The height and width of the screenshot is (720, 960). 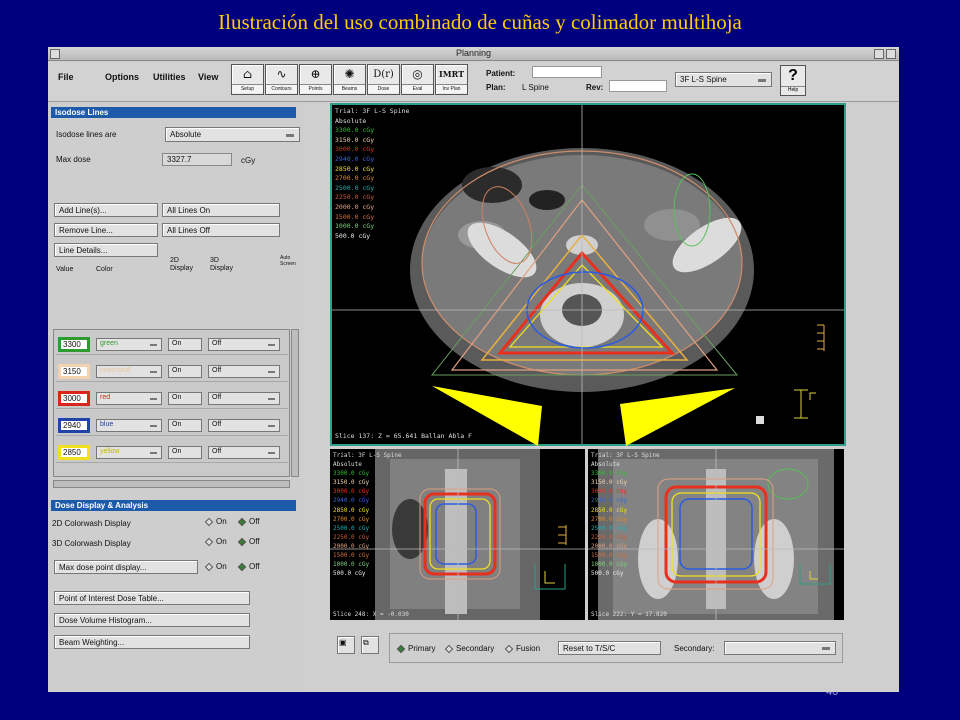 I want to click on isodose-vertical-scrollbar, so click(x=295, y=403).